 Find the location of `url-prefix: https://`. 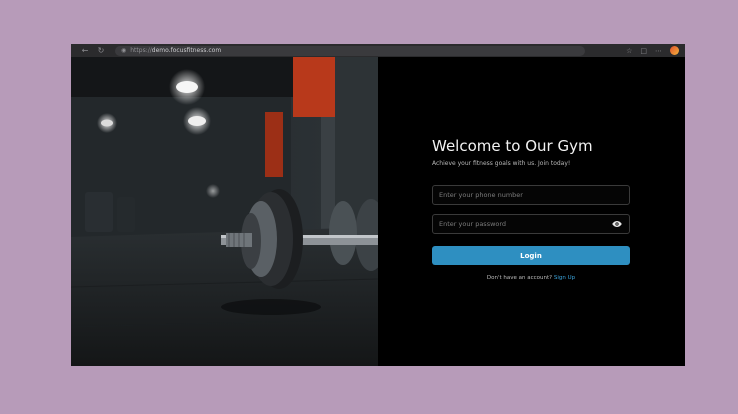

url-prefix: https:// is located at coordinates (141, 50).